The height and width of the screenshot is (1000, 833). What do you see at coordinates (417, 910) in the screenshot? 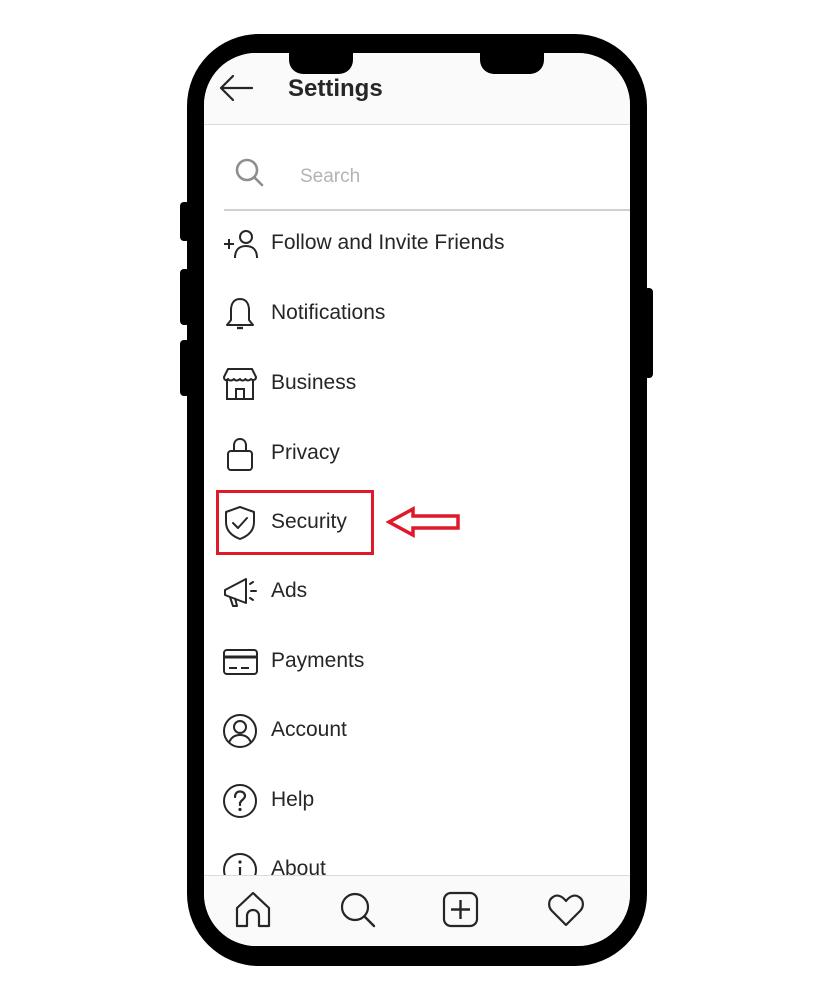
I see `bottom-tab-bar` at bounding box center [417, 910].